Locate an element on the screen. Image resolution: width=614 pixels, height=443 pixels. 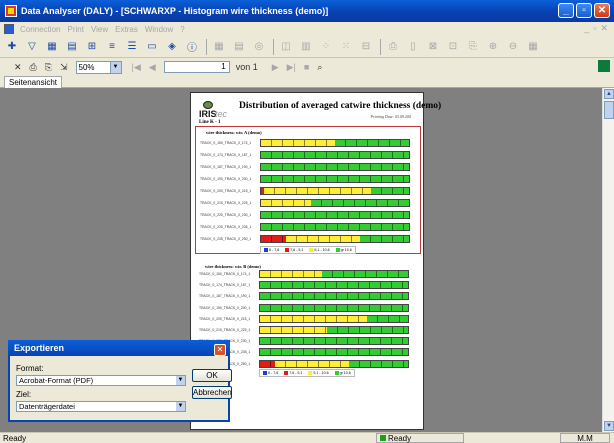
tab-strip: Seitenansicht is located at coordinates (307, 82).